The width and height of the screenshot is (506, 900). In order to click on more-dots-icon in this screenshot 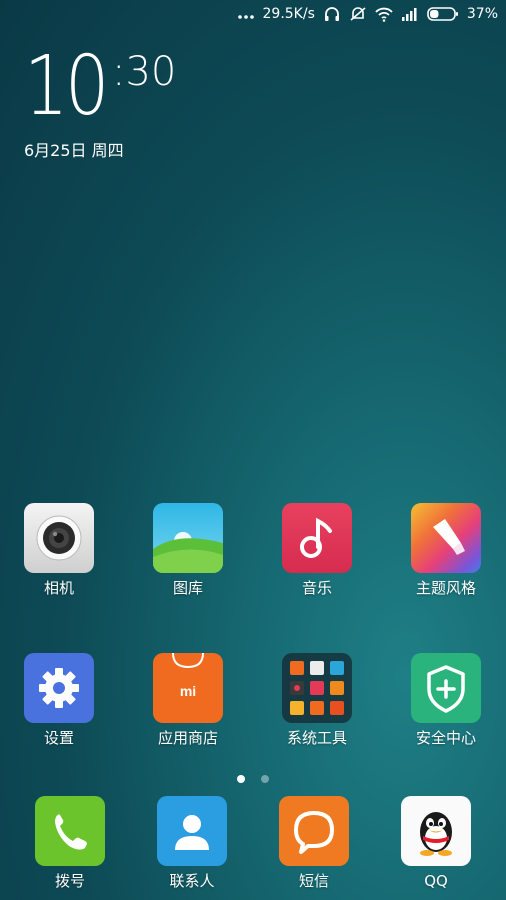, I will do `click(245, 17)`.